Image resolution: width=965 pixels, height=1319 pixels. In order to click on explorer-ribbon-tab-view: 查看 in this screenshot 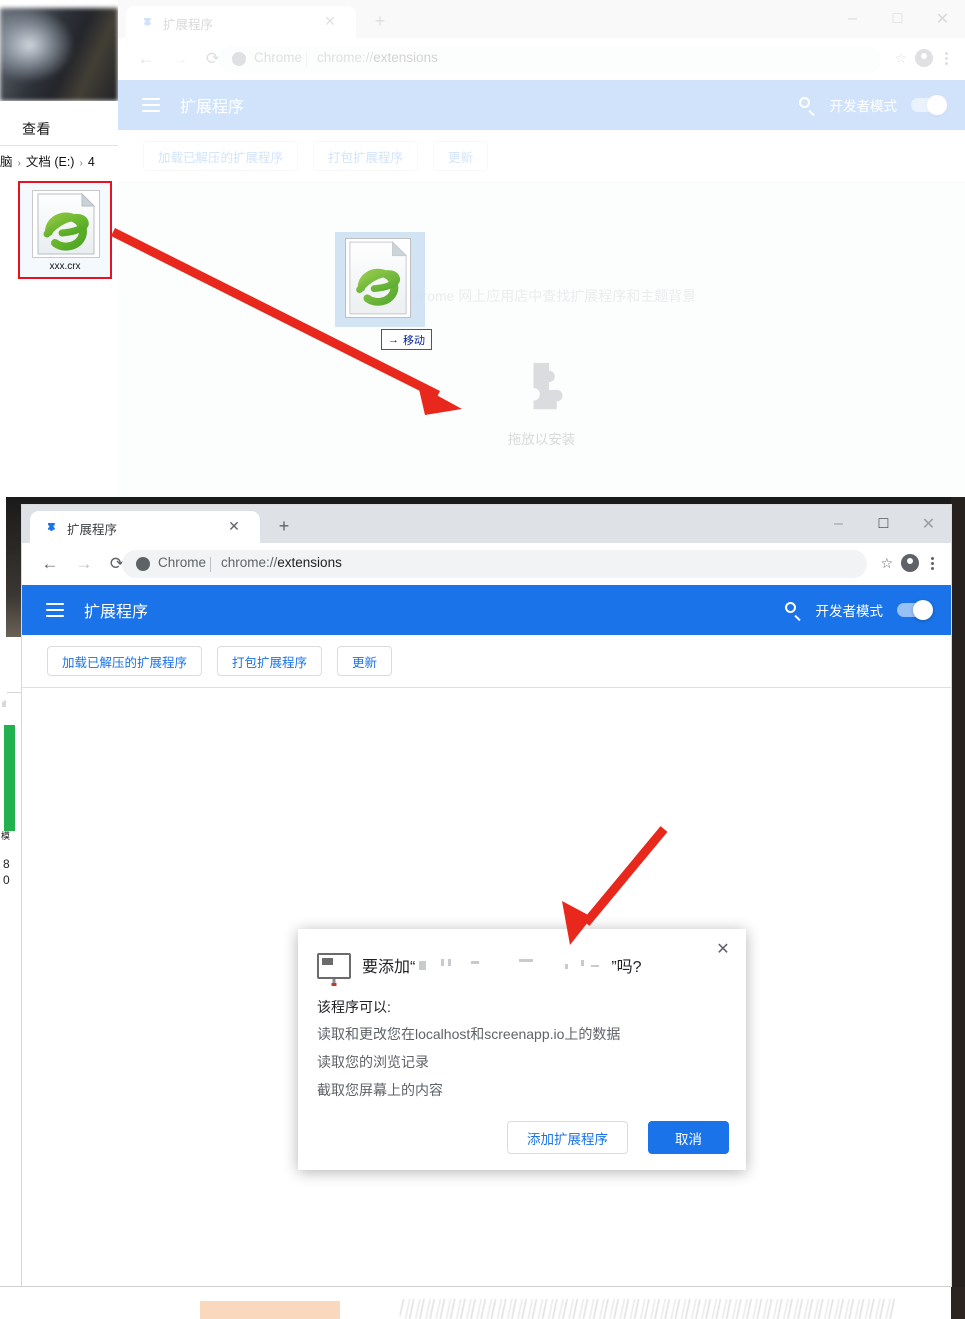, I will do `click(36, 129)`.